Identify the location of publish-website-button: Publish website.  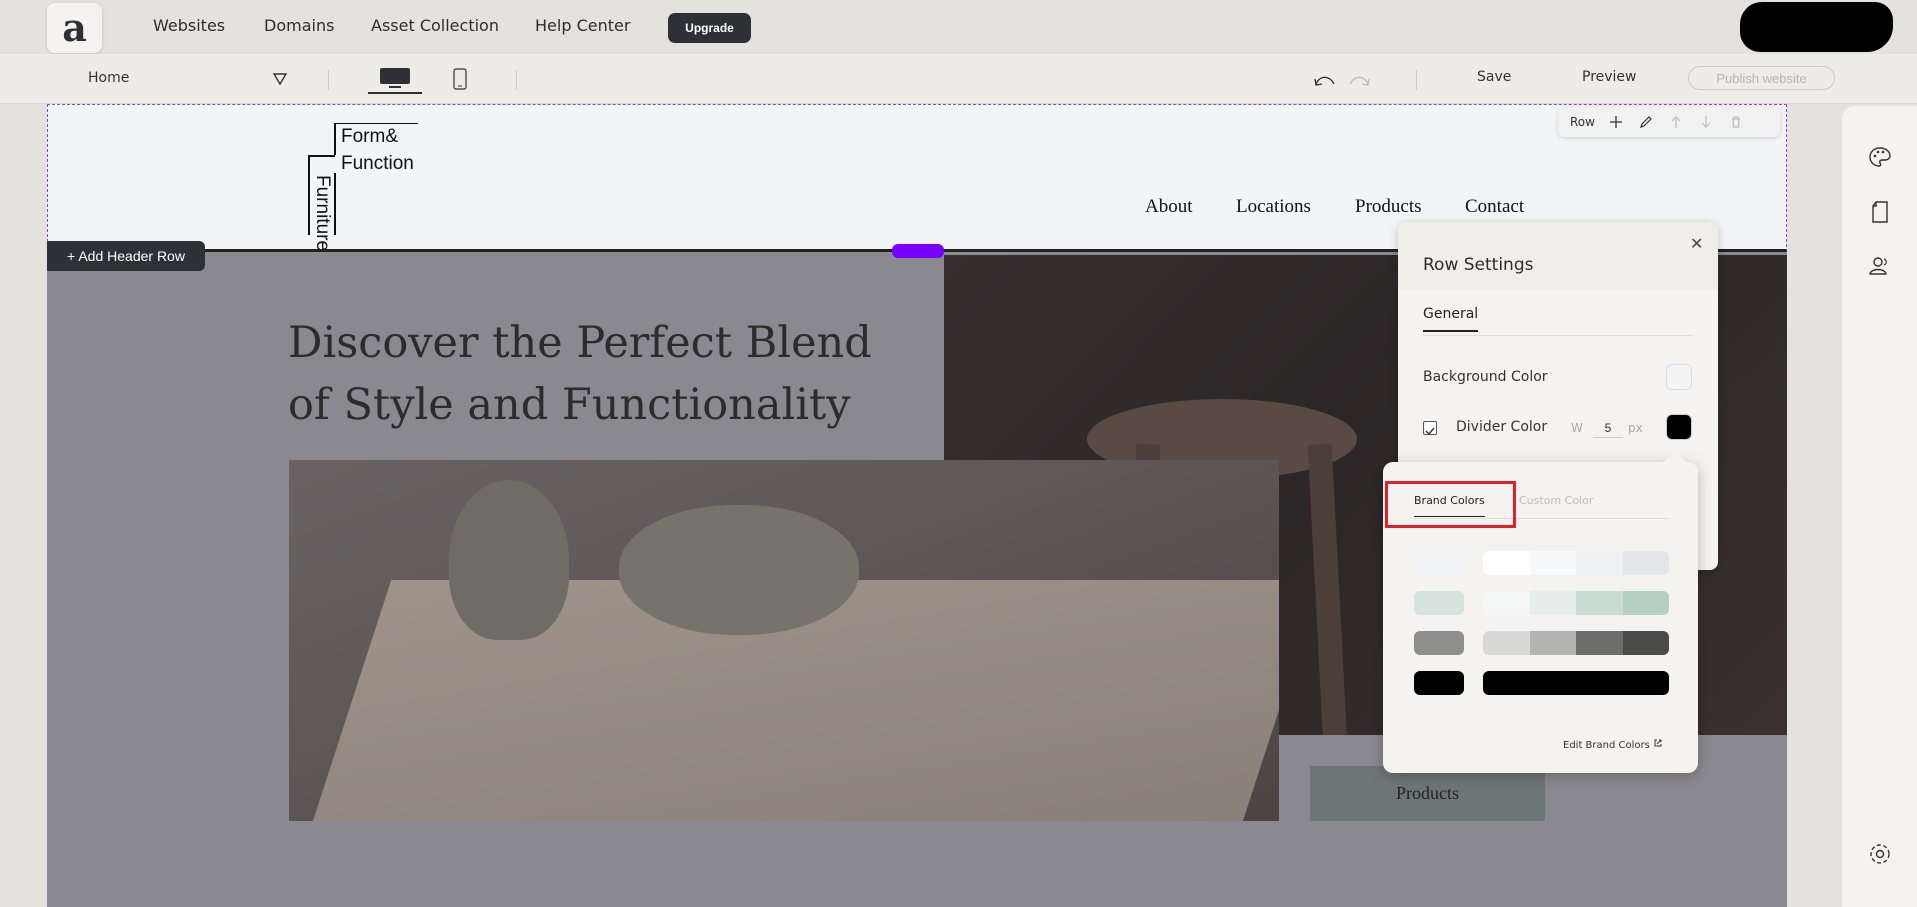
(1761, 78).